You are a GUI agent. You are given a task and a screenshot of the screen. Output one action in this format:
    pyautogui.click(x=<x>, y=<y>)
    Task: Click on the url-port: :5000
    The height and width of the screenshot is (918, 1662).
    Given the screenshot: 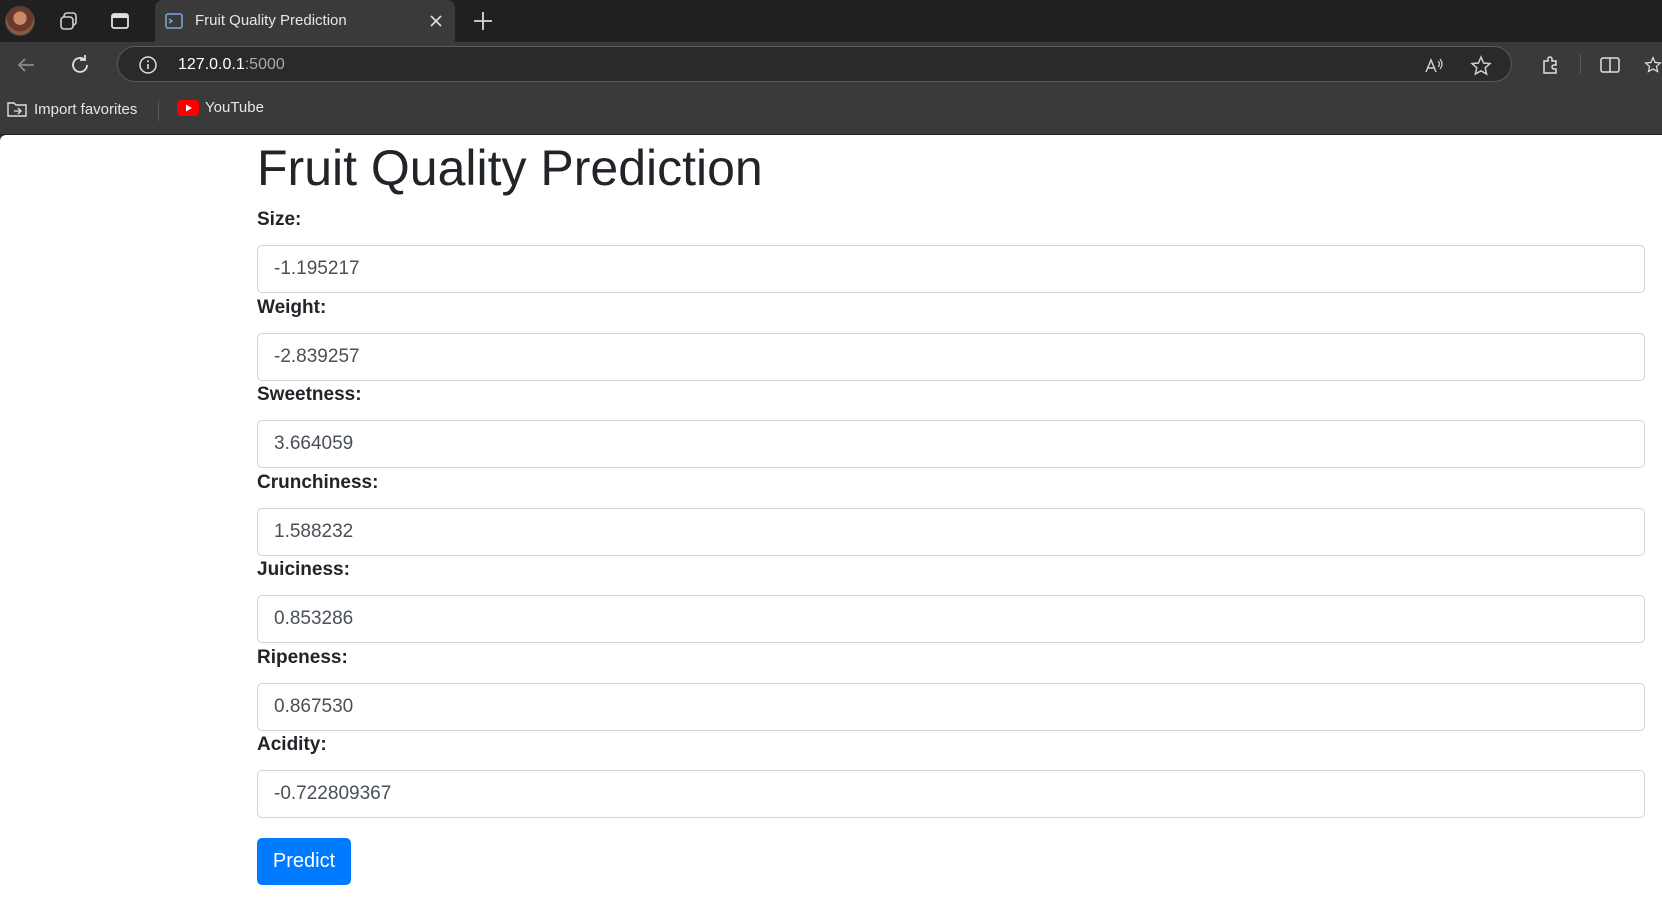 What is the action you would take?
    pyautogui.click(x=264, y=64)
    